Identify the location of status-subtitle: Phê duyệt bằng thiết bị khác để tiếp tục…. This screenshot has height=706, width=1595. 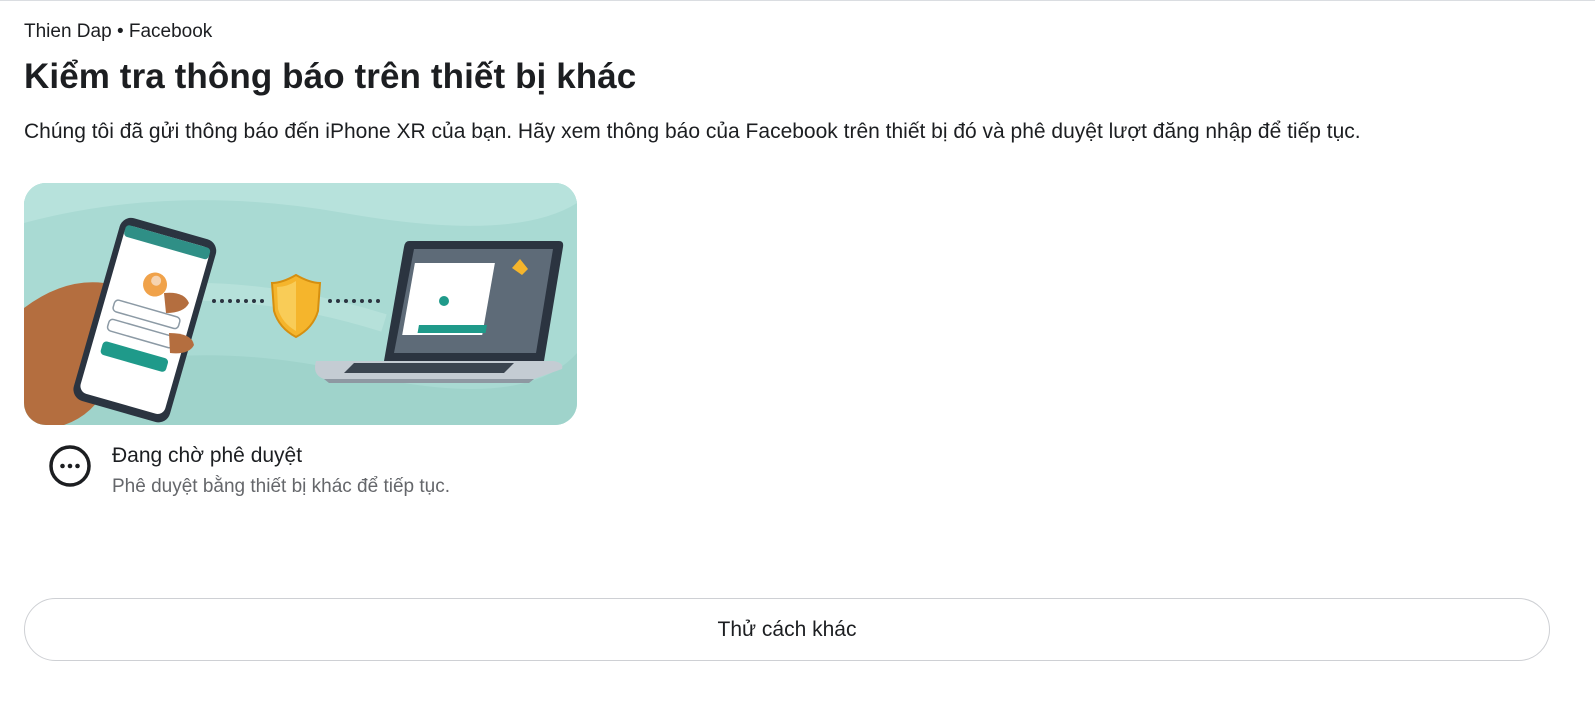
(281, 486).